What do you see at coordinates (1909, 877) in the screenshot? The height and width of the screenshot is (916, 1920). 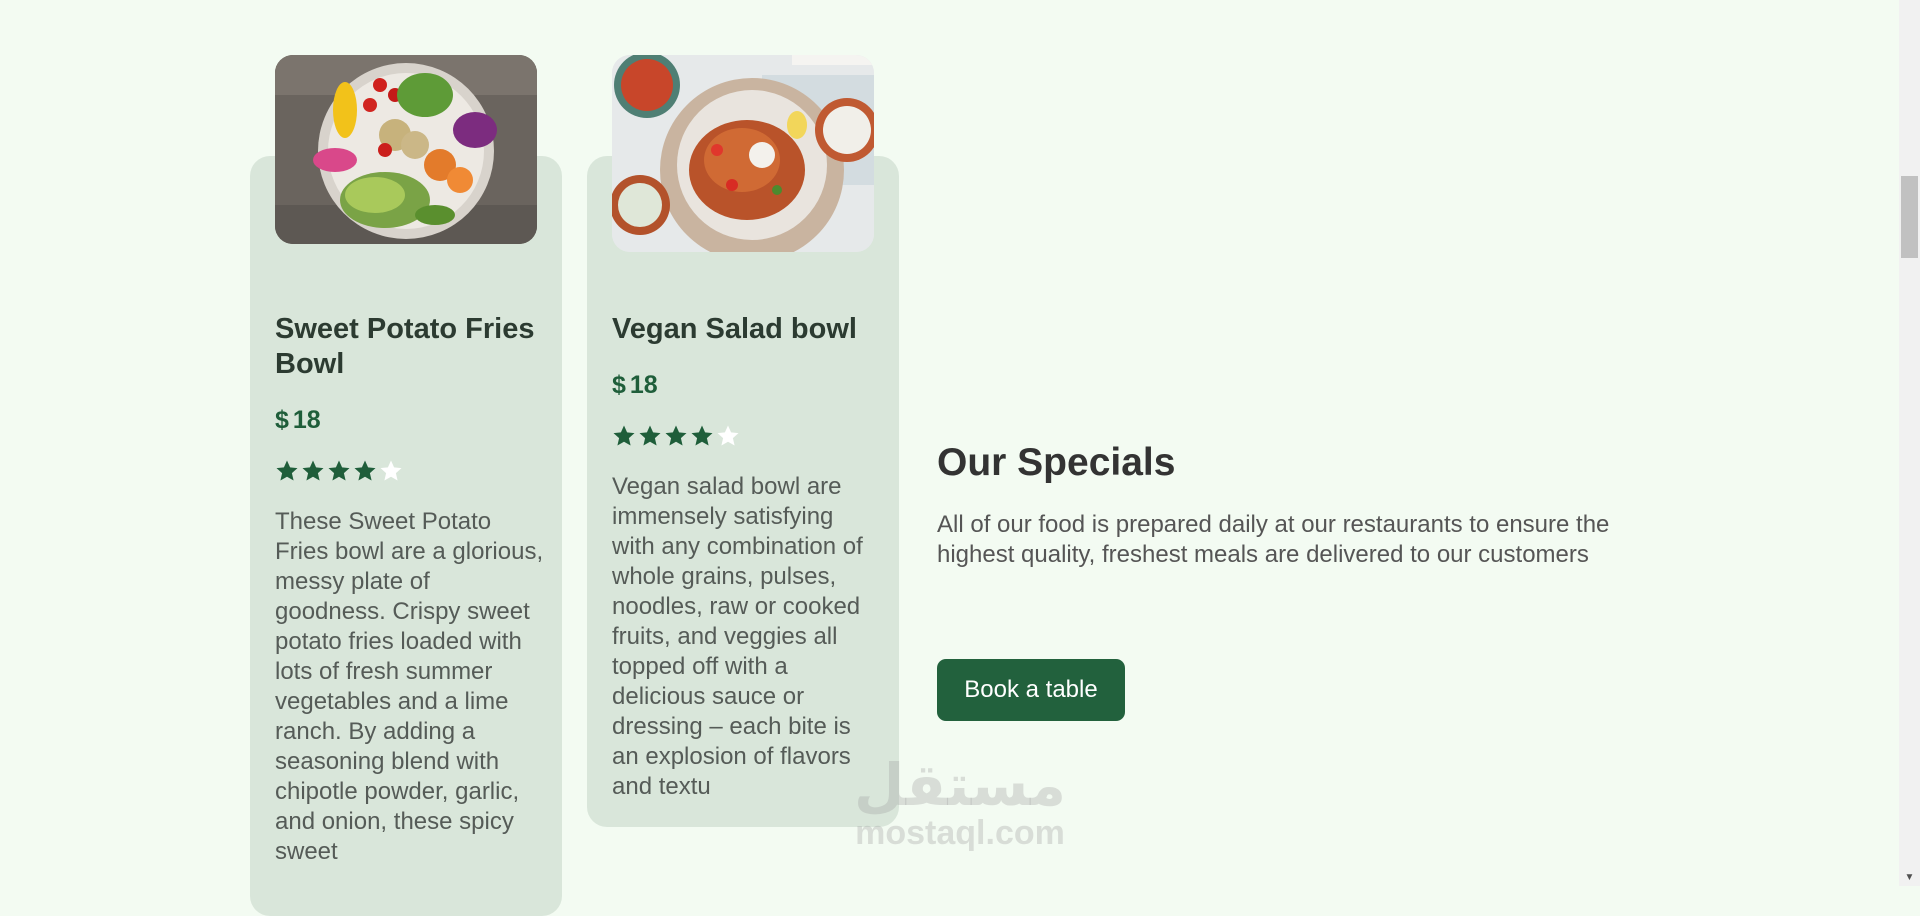 I see `scroll-down-arrow-icon: ▼` at bounding box center [1909, 877].